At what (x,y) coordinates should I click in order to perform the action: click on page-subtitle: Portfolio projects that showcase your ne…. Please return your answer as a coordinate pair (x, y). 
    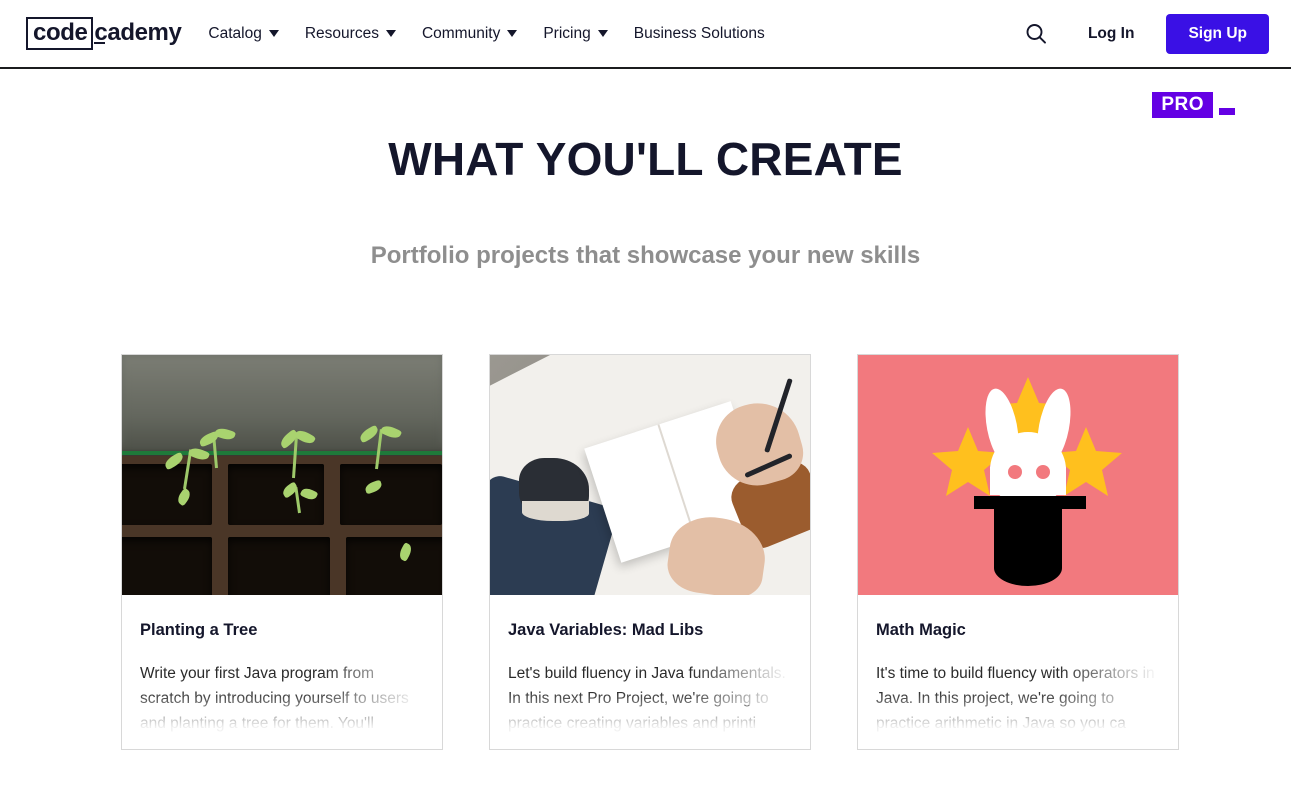
    Looking at the image, I should click on (645, 255).